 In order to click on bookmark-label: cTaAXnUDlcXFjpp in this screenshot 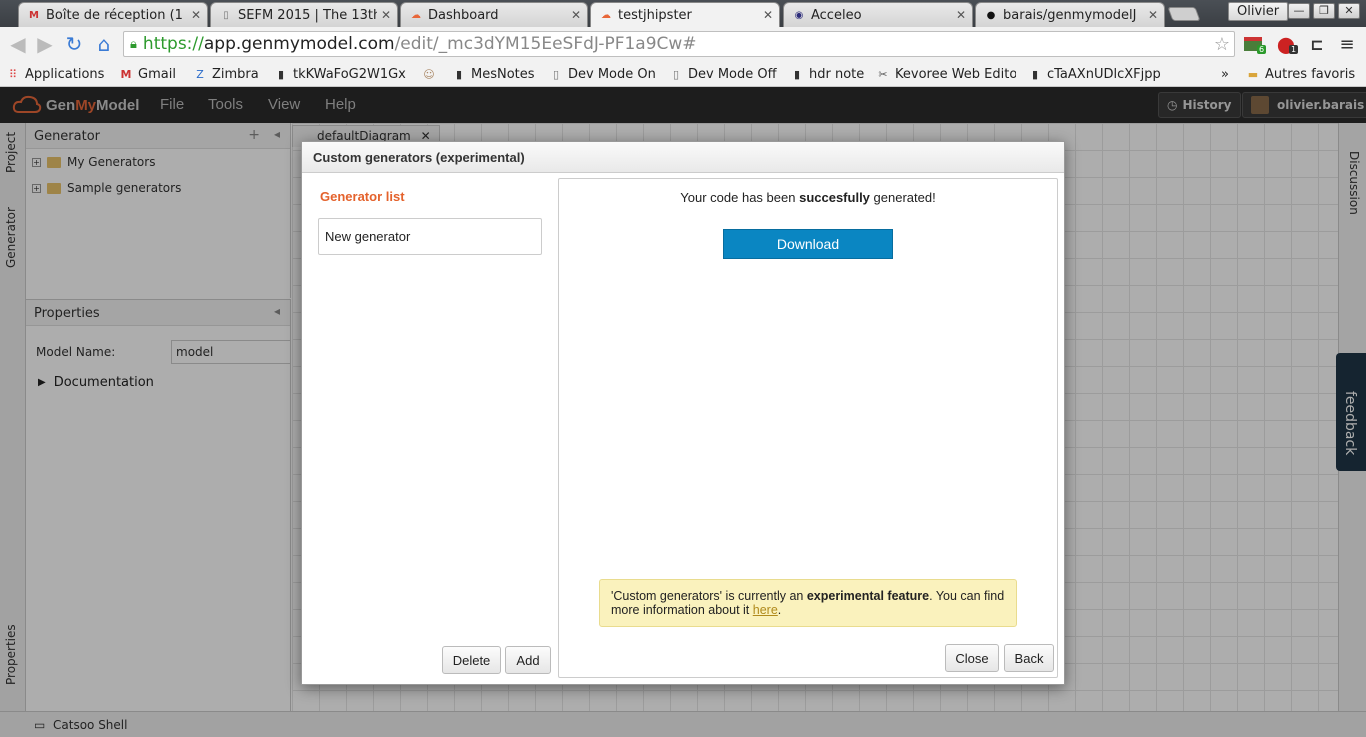, I will do `click(1104, 74)`.